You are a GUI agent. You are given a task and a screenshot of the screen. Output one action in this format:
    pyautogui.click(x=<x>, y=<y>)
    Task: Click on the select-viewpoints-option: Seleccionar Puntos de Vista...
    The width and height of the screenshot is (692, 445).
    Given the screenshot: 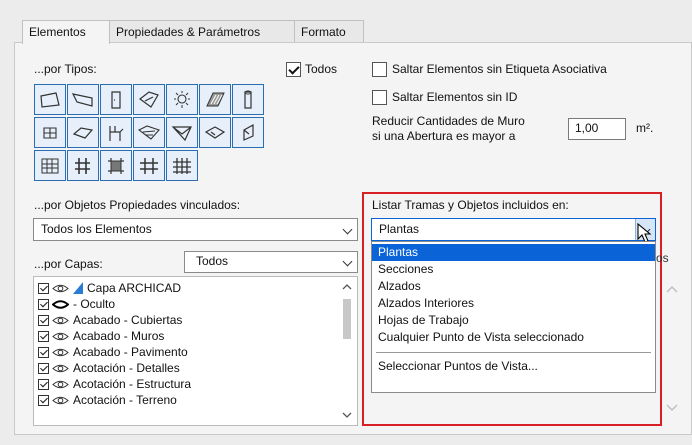 What is the action you would take?
    pyautogui.click(x=513, y=366)
    